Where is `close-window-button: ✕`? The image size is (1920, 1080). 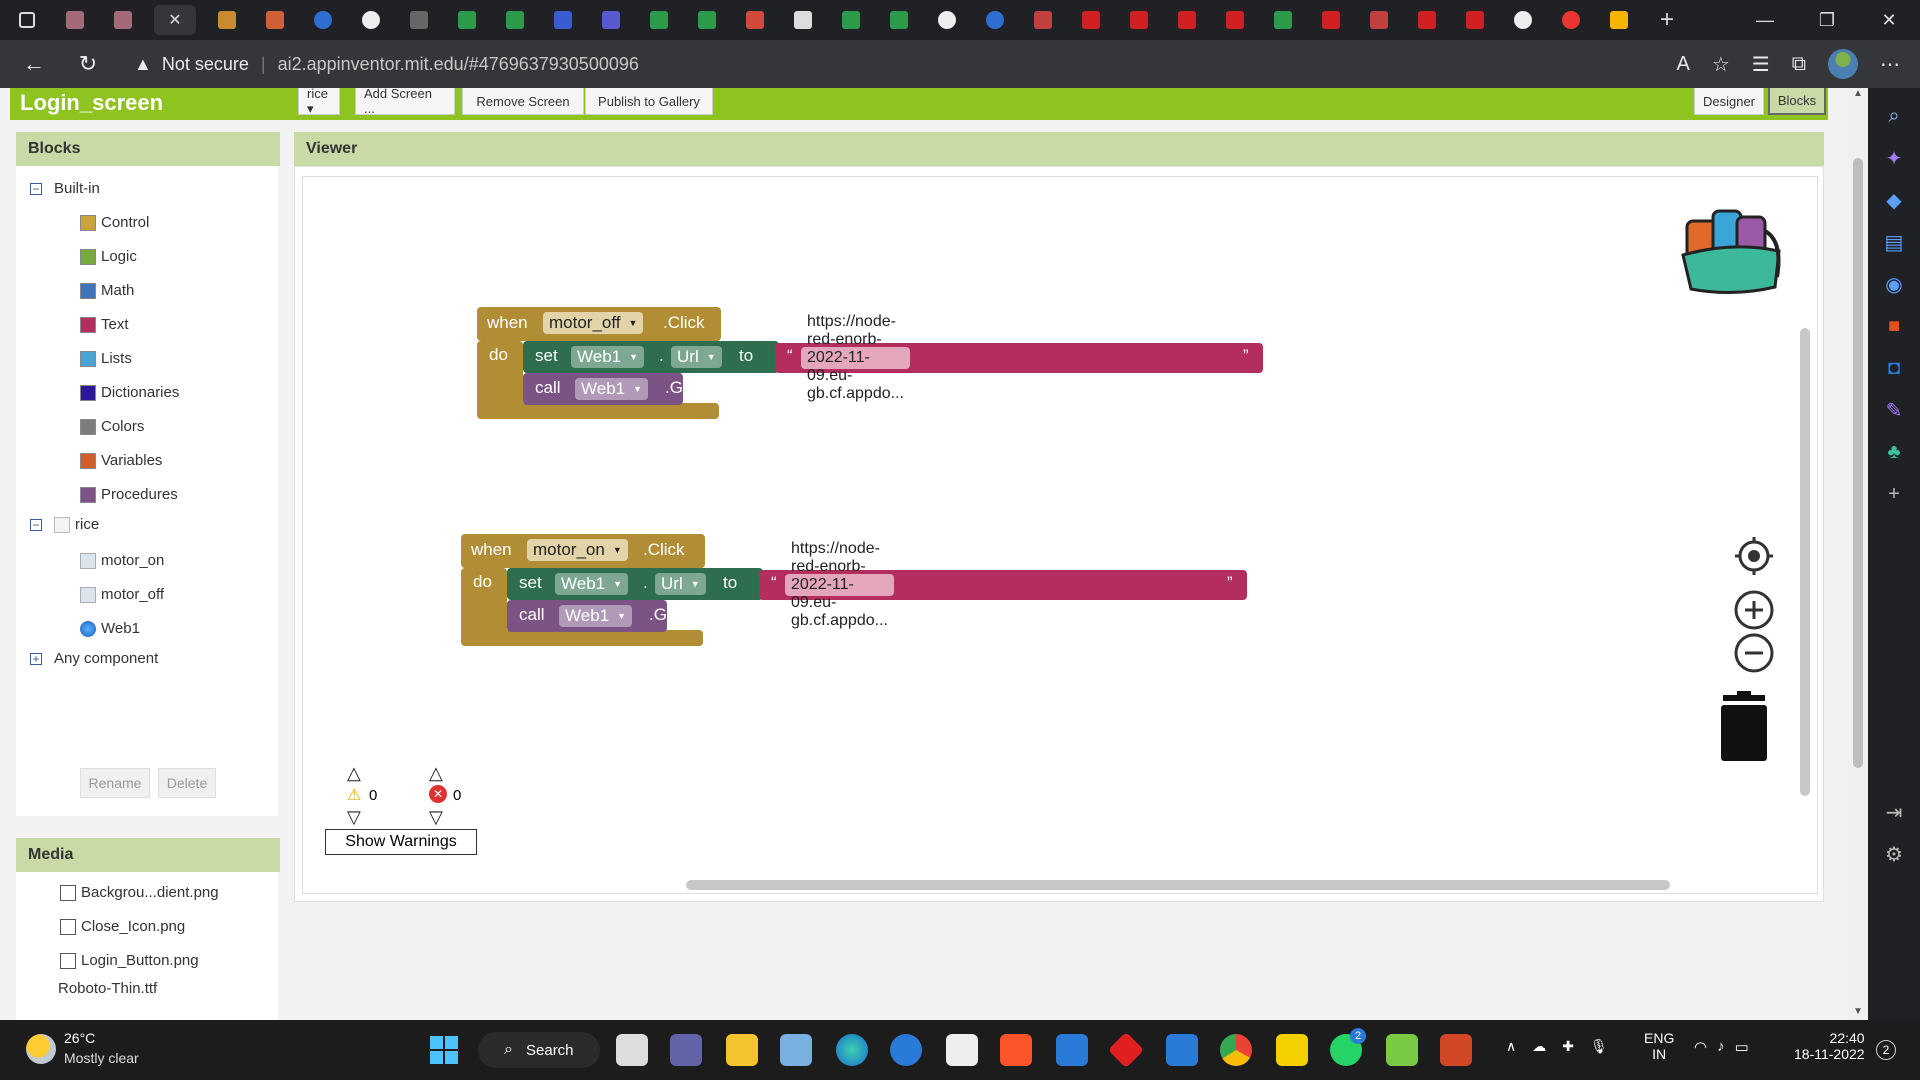
close-window-button: ✕ is located at coordinates (1889, 20).